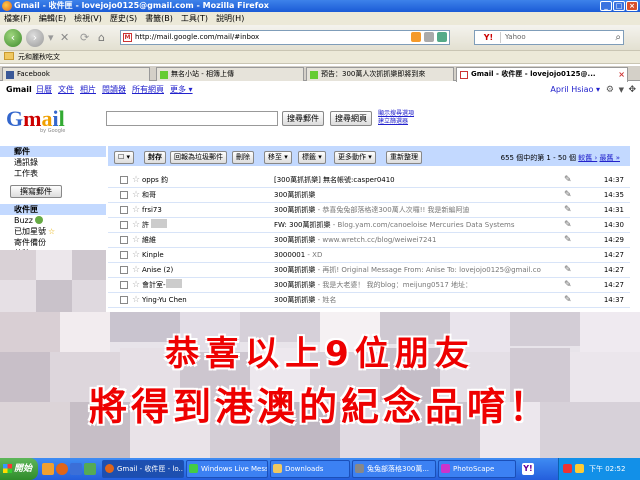  Describe the element at coordinates (230, 18) in the screenshot. I see `menu-help: 說明(H)` at that location.